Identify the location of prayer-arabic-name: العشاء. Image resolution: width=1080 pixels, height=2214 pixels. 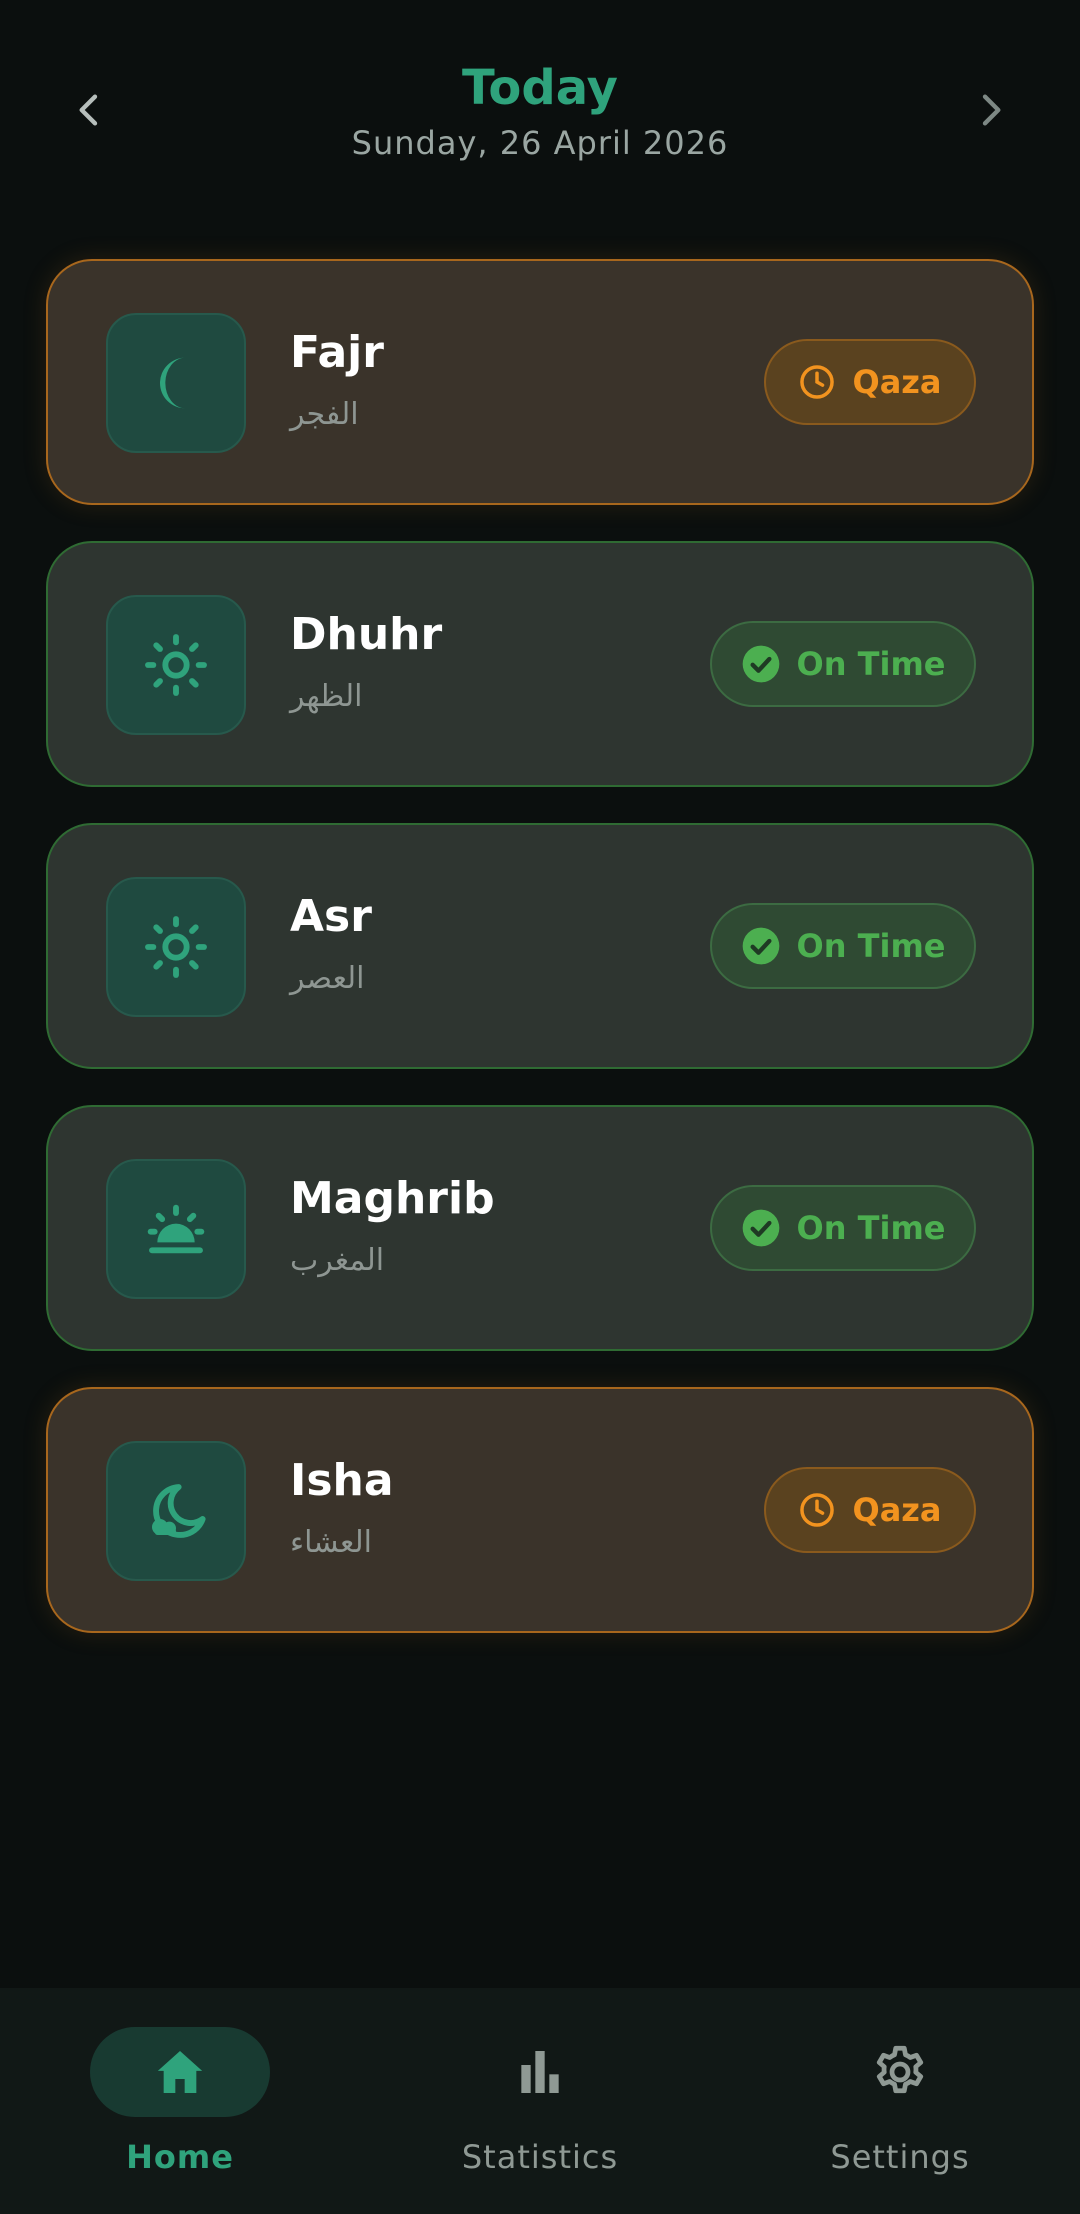
(331, 1542).